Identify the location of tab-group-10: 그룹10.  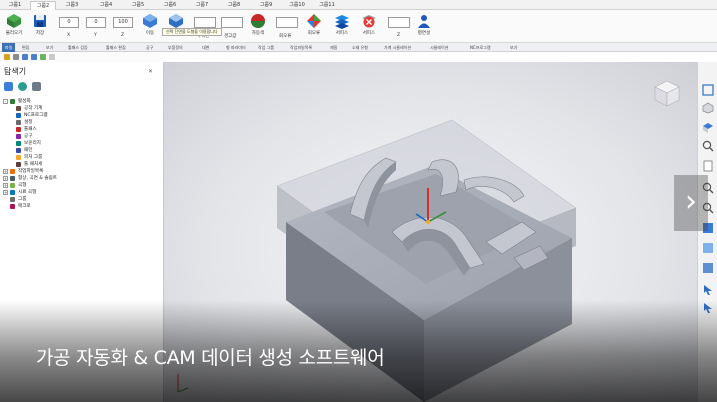
(297, 5).